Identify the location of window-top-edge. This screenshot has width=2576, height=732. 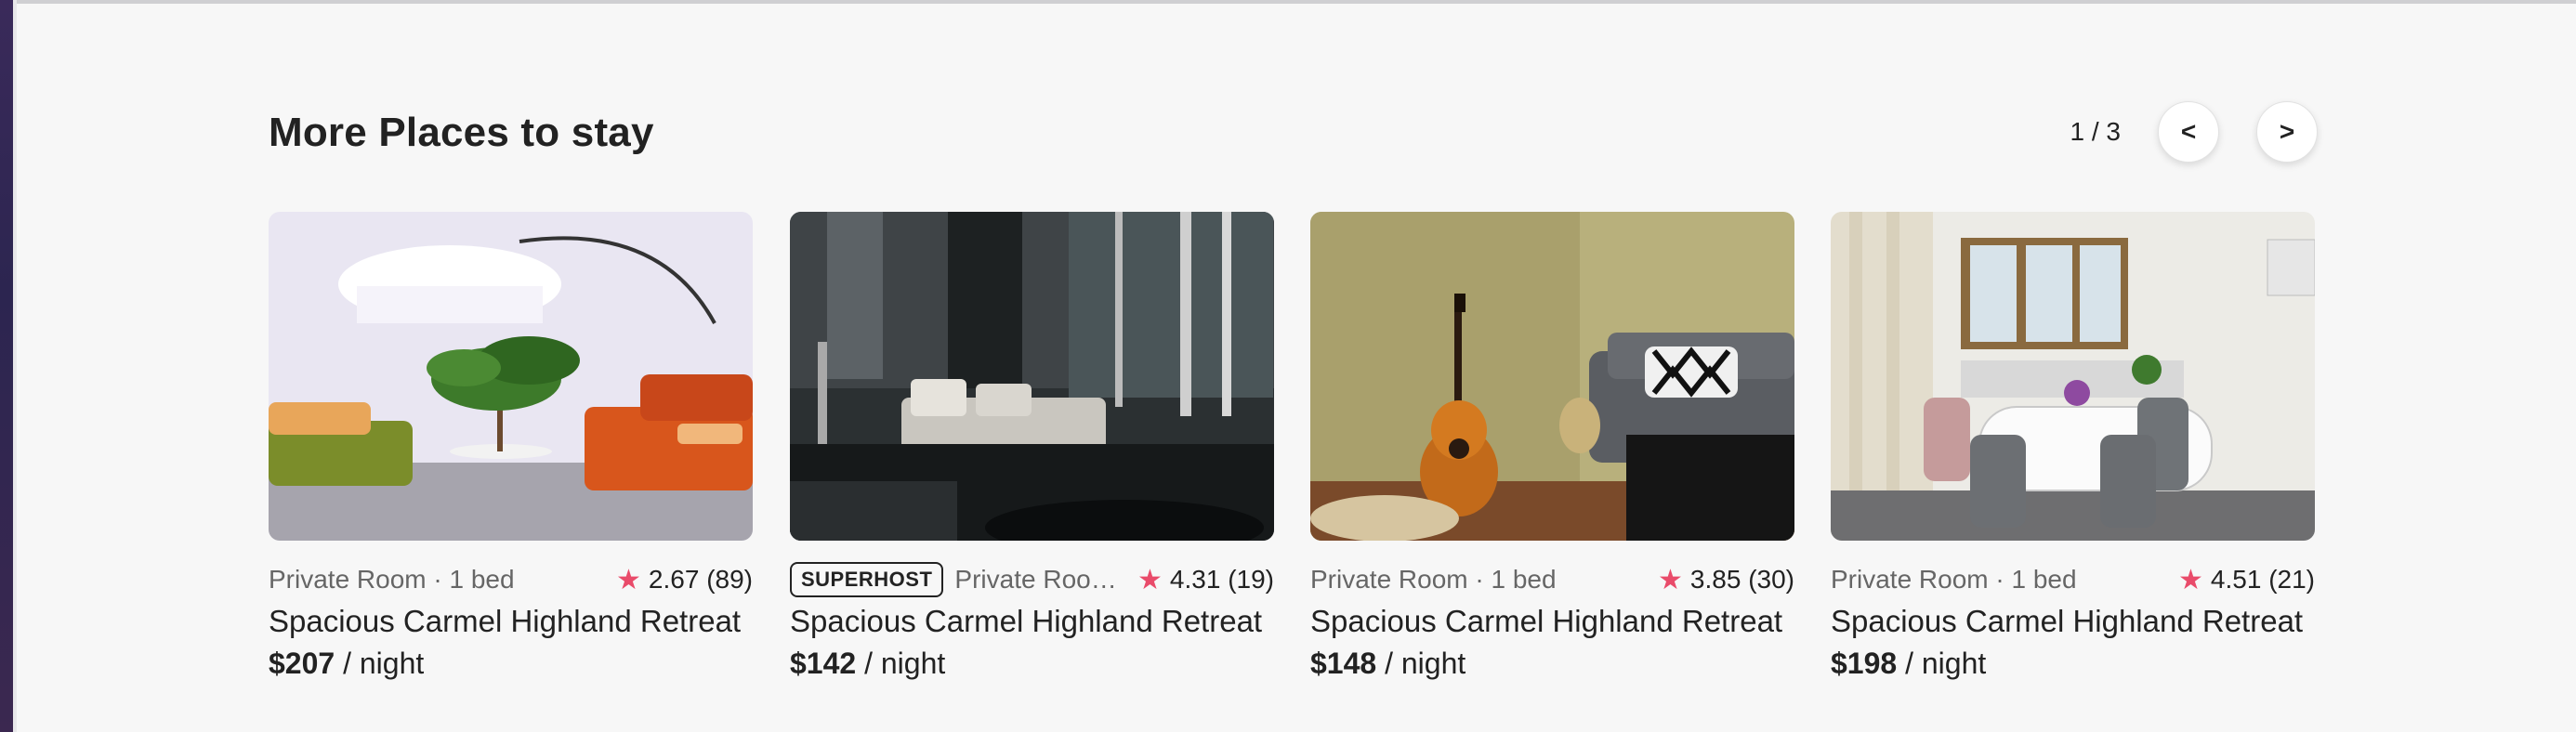
(1288, 2).